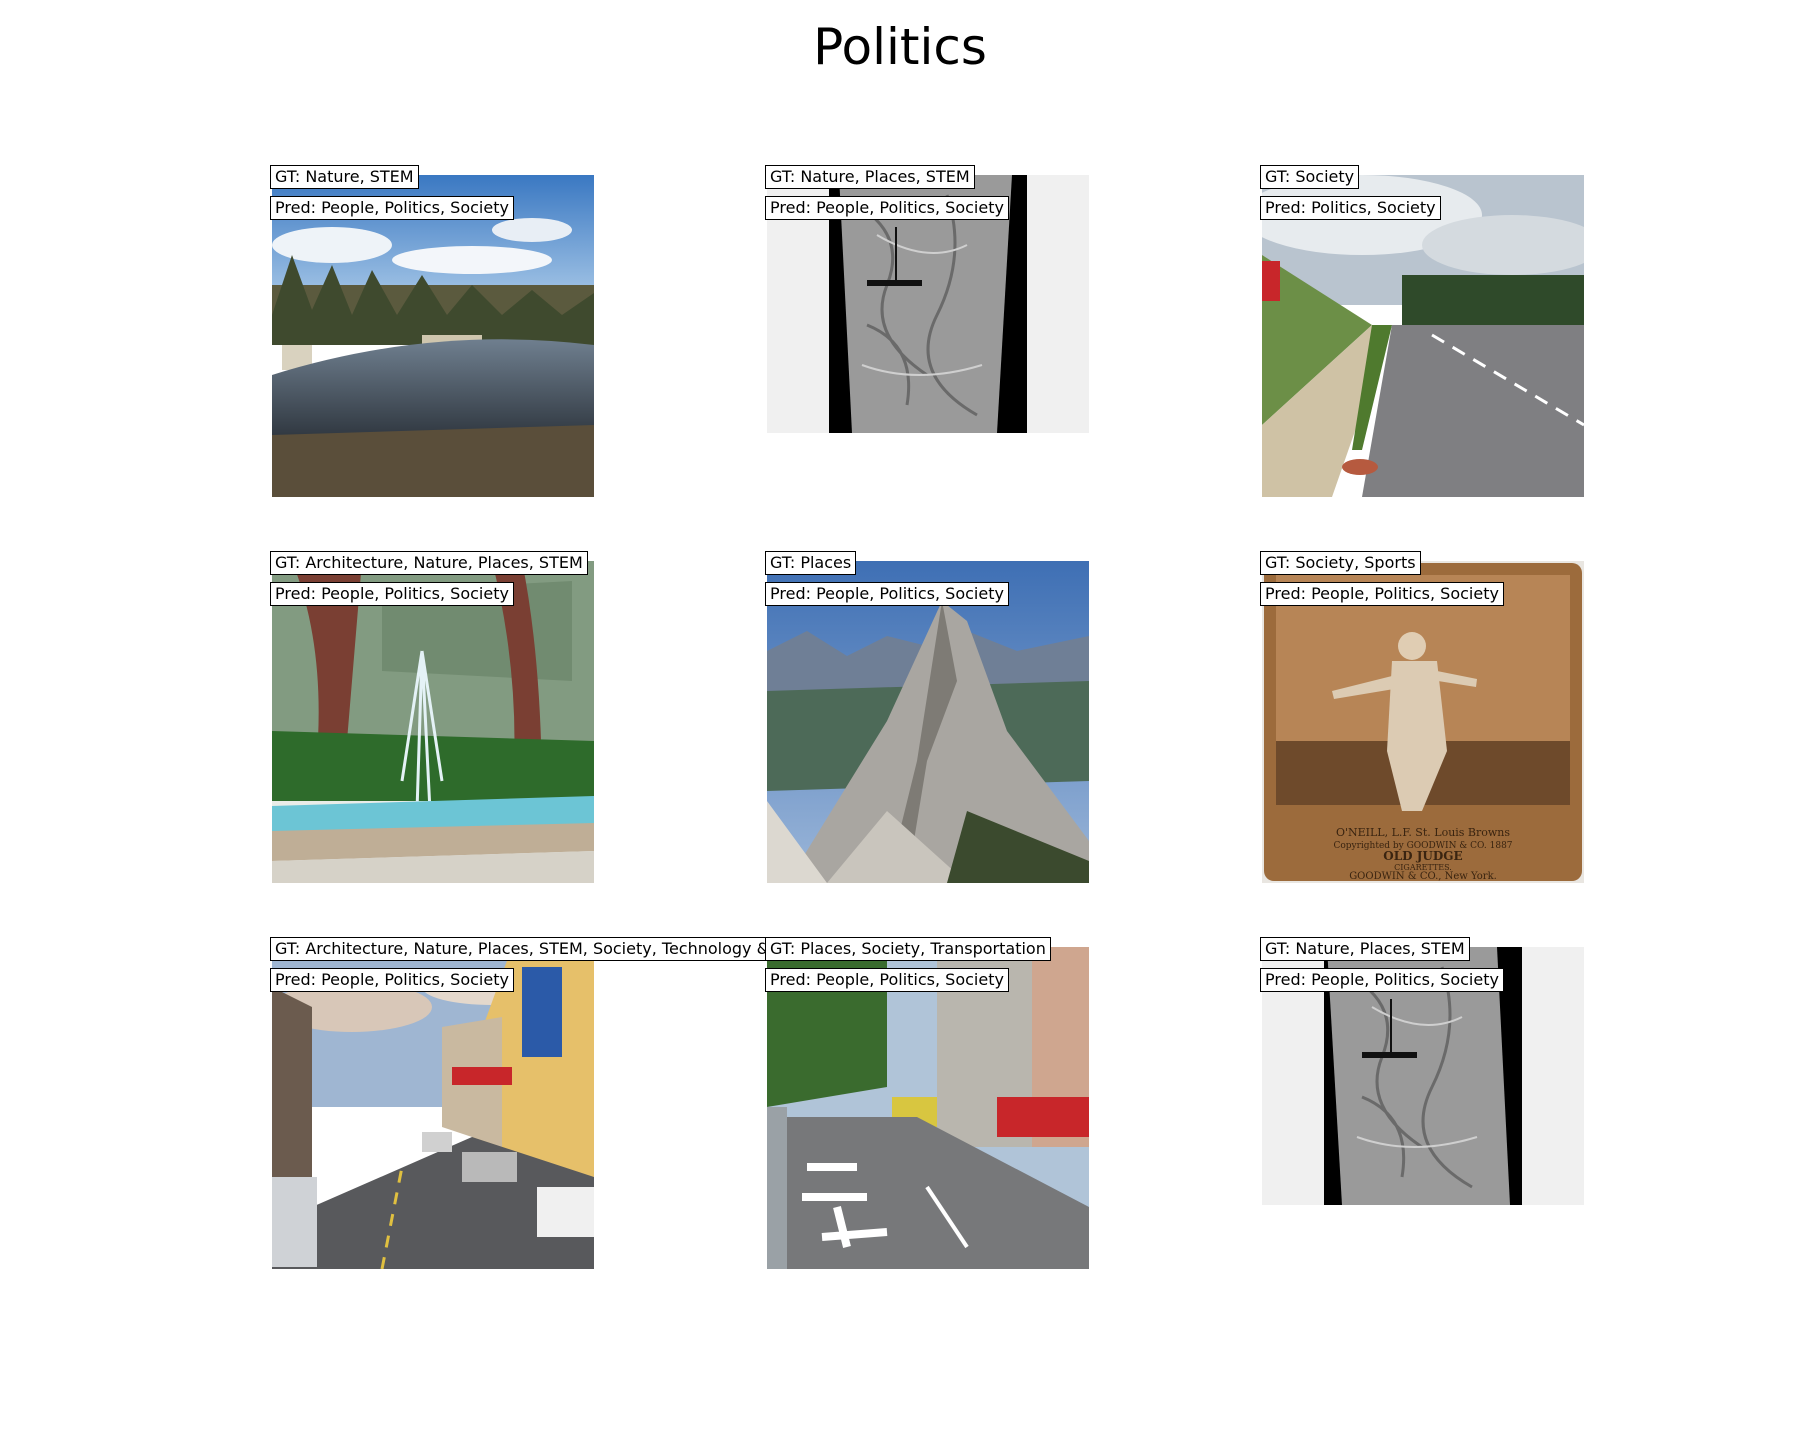  What do you see at coordinates (1340, 563) in the screenshot?
I see `gt-label: GT: Society, Sports` at bounding box center [1340, 563].